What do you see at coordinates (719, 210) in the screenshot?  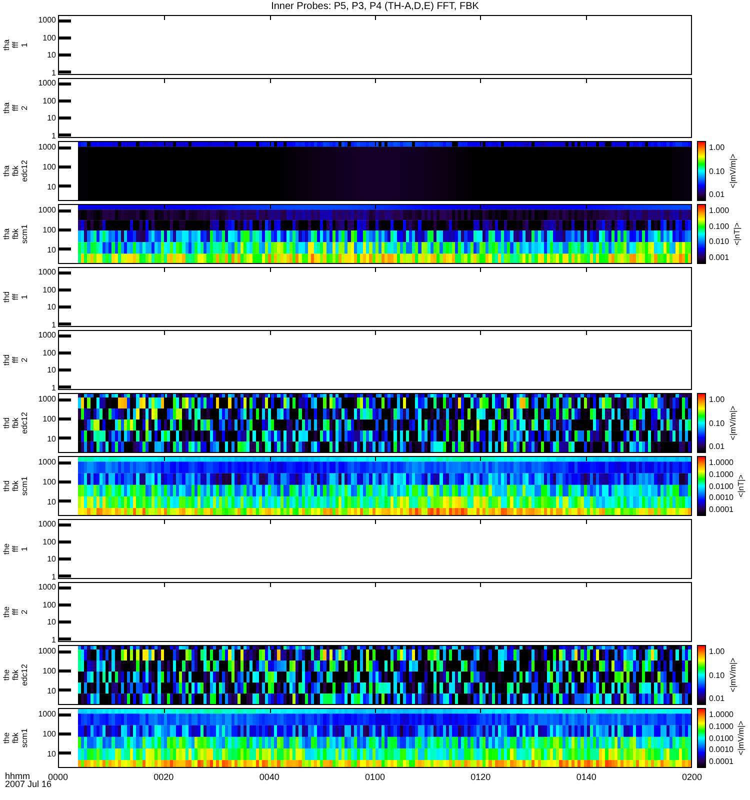 I see `color-scale-label: 1.000` at bounding box center [719, 210].